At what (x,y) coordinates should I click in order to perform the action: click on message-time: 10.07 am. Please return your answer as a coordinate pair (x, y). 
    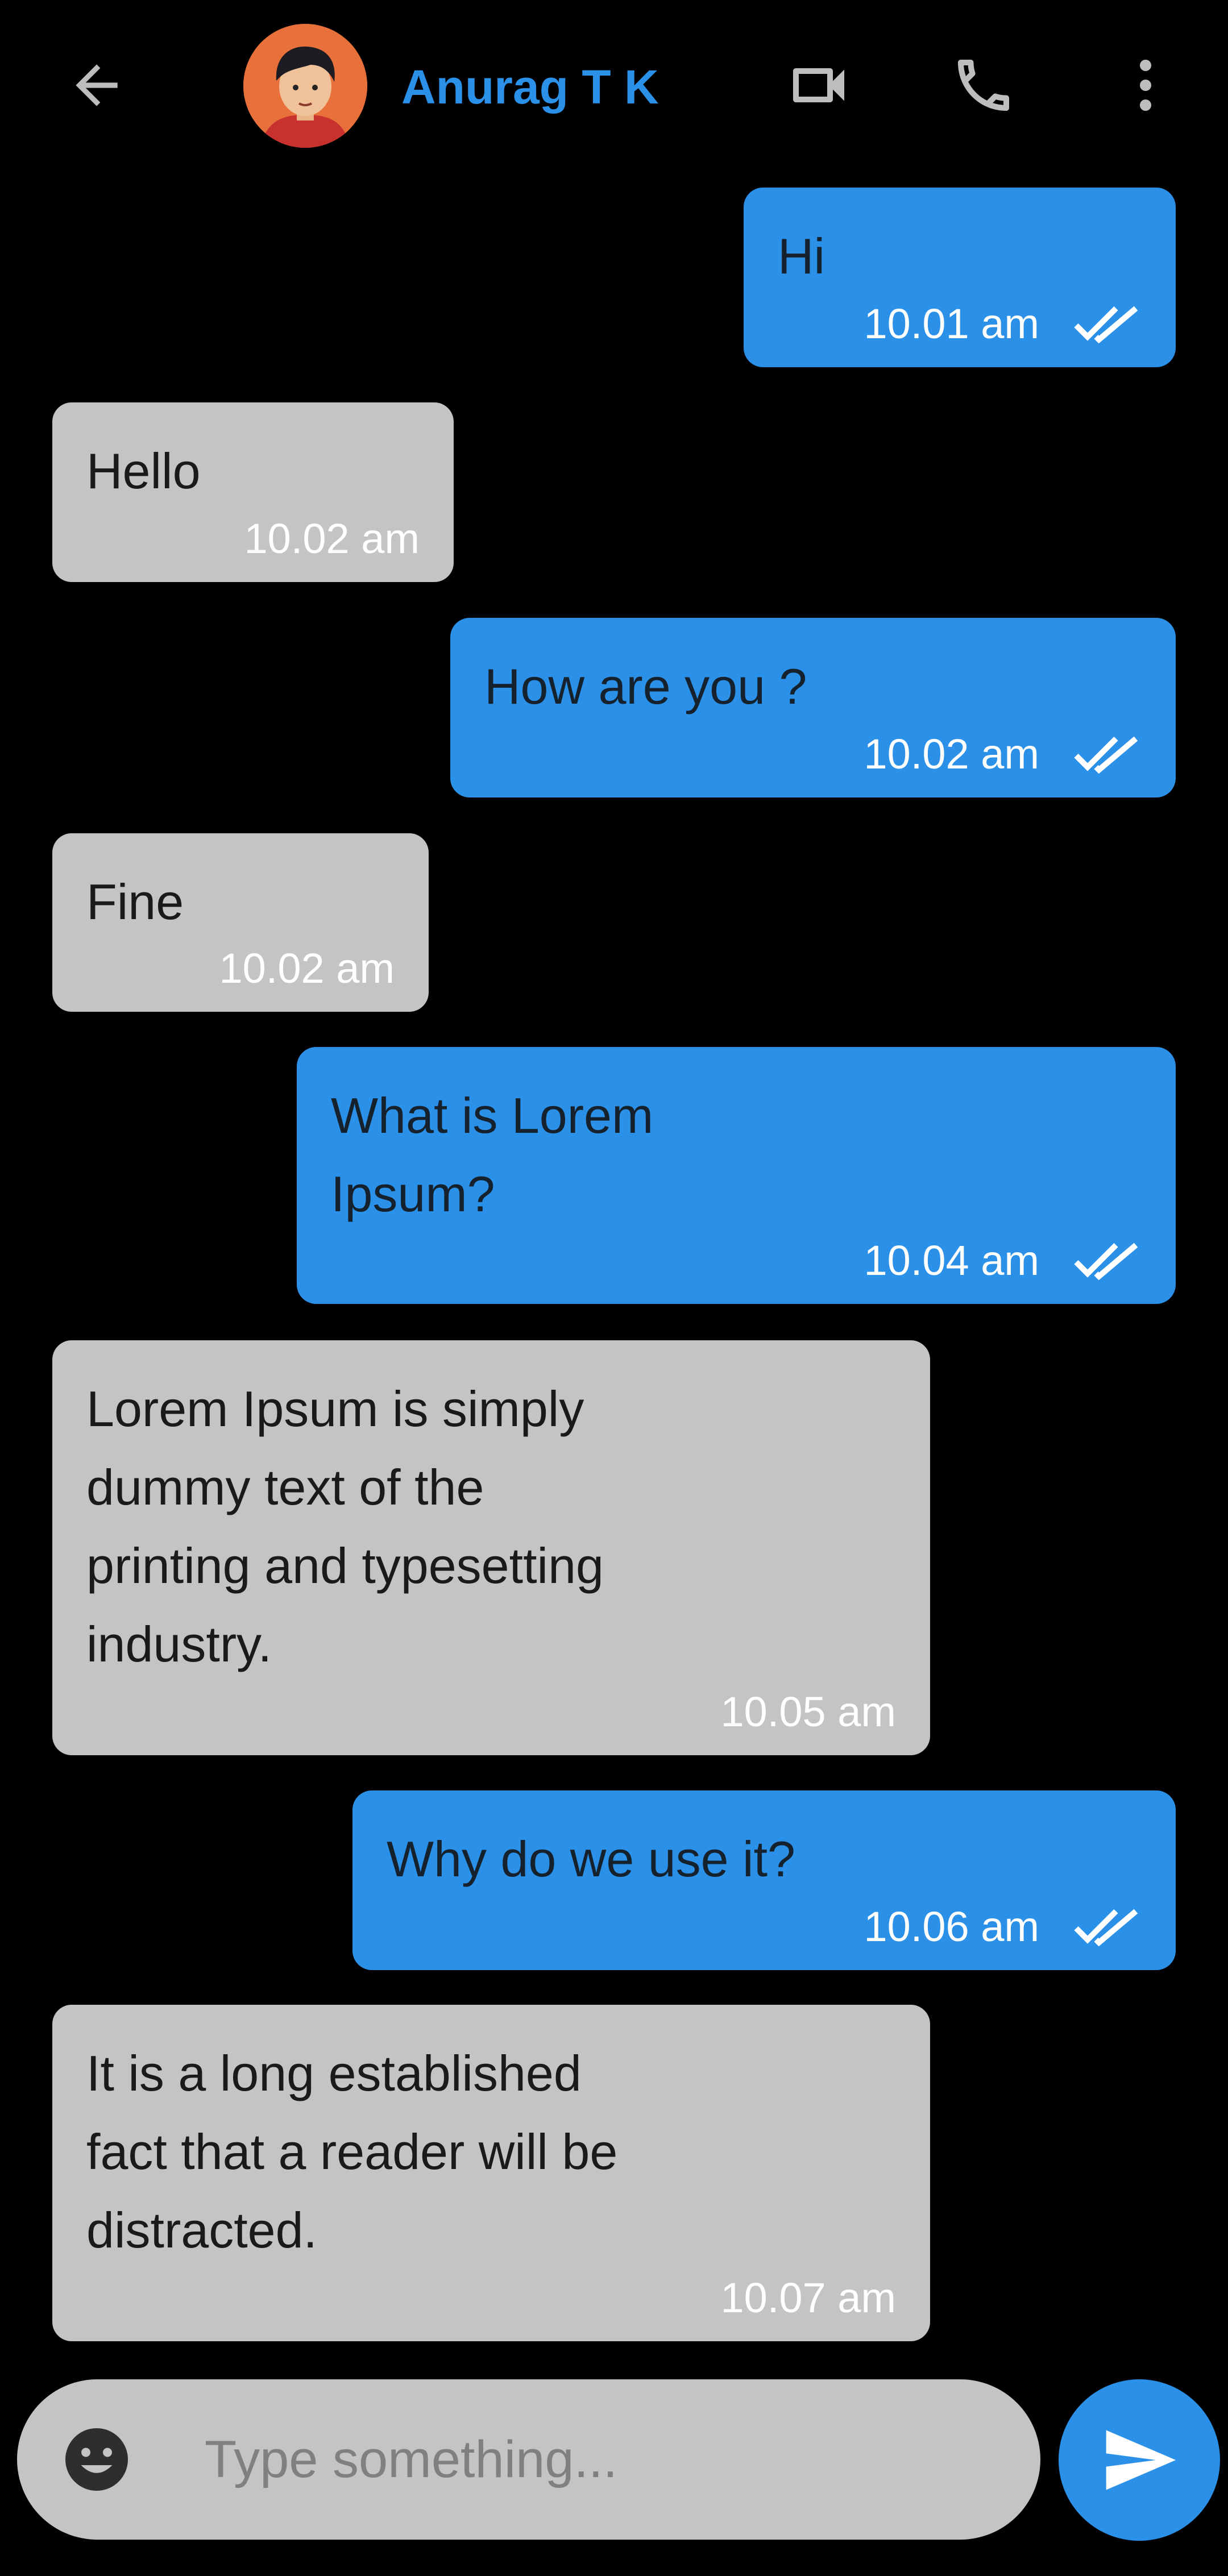
    Looking at the image, I should click on (808, 2297).